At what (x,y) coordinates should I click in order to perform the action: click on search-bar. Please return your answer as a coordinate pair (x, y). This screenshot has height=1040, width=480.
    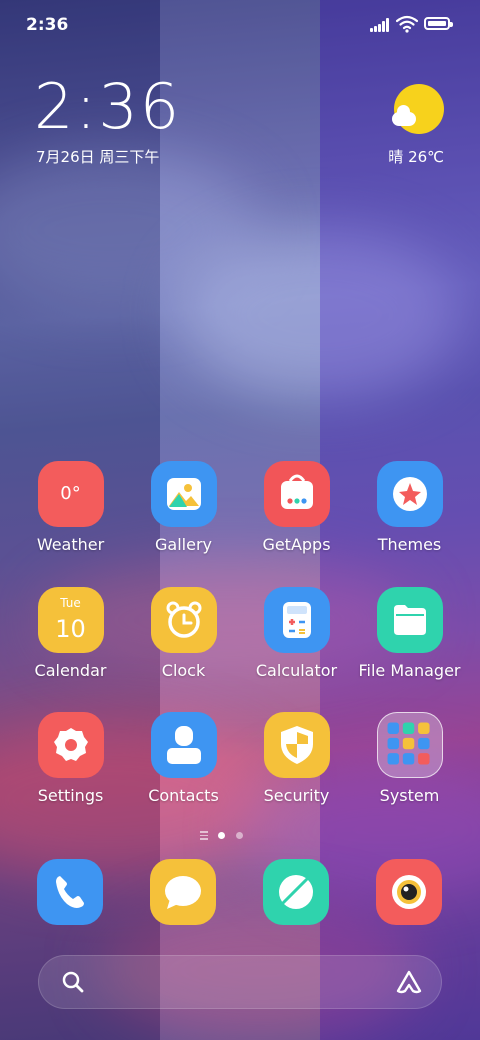
    Looking at the image, I should click on (240, 982).